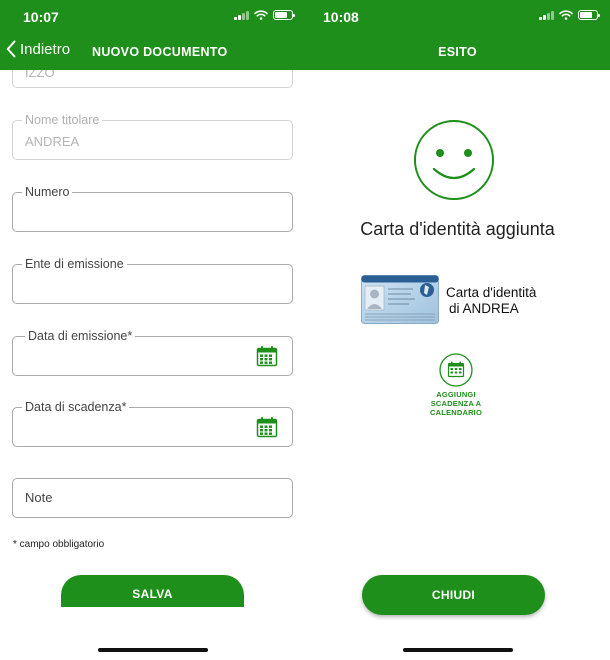 The width and height of the screenshot is (610, 660). What do you see at coordinates (484, 308) in the screenshot?
I see `card-label-line2: di ANDREA` at bounding box center [484, 308].